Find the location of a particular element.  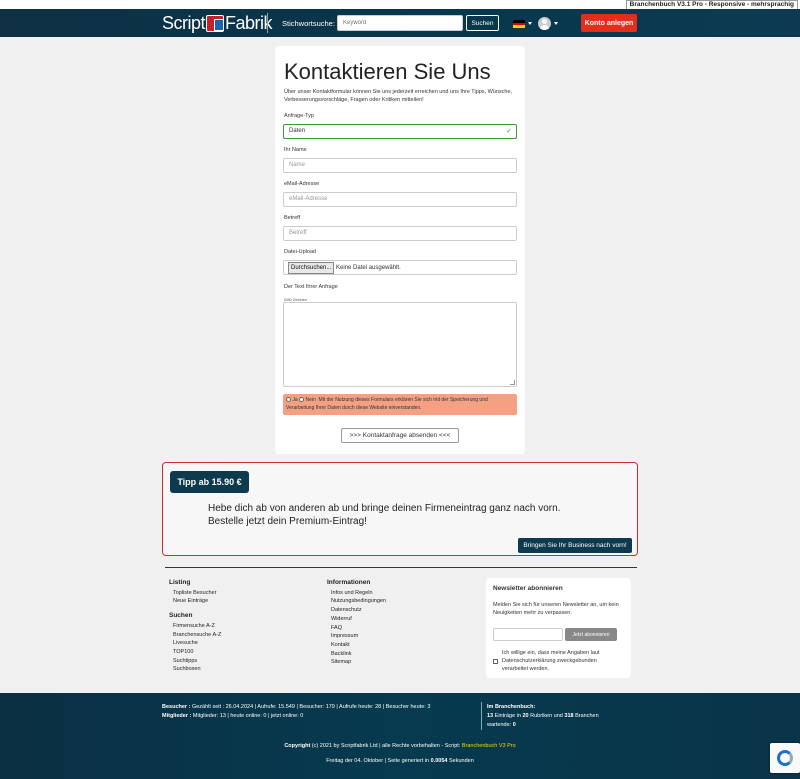

generation-unit: Sekunden is located at coordinates (460, 761).